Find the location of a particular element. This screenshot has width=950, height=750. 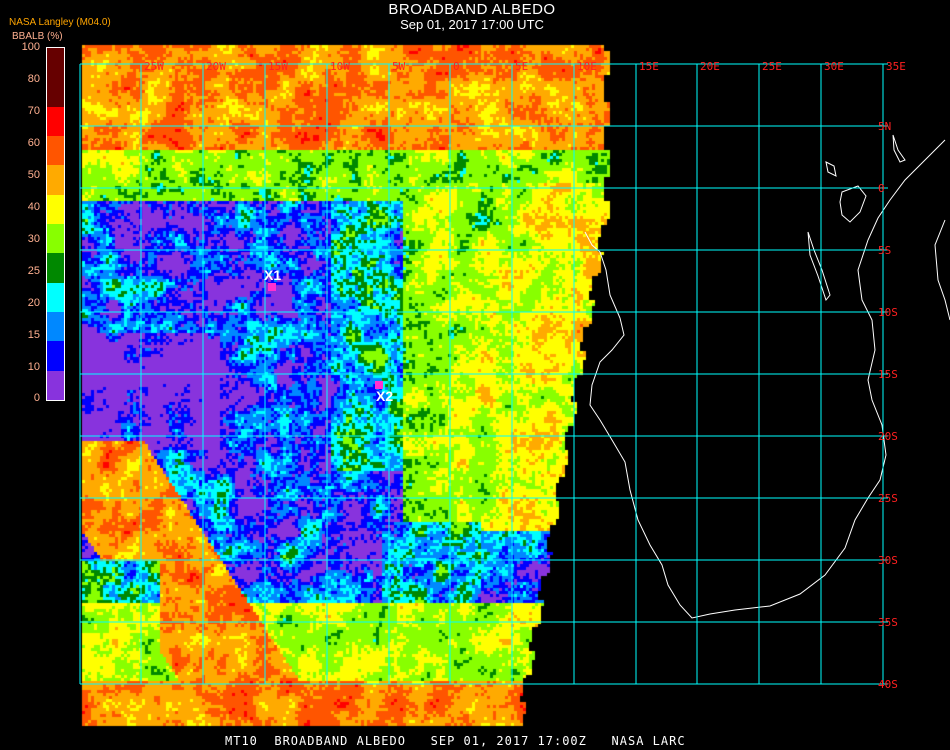

latitude-label: 5S is located at coordinates (884, 250).